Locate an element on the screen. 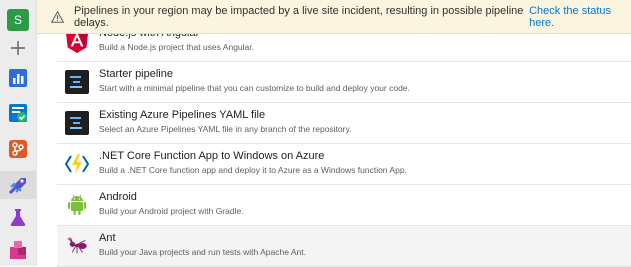  project-avatar-letter: S is located at coordinates (18, 20).